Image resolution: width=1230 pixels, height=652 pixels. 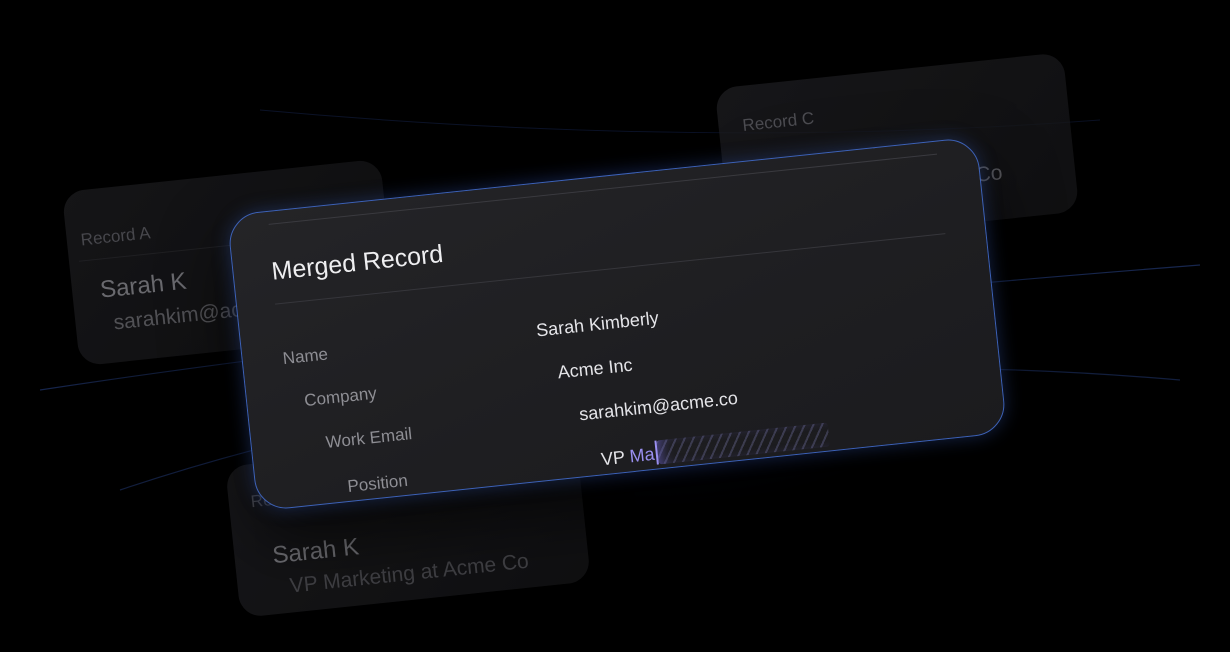 I want to click on work-email-value: sarahkim@acme.co, so click(x=658, y=407).